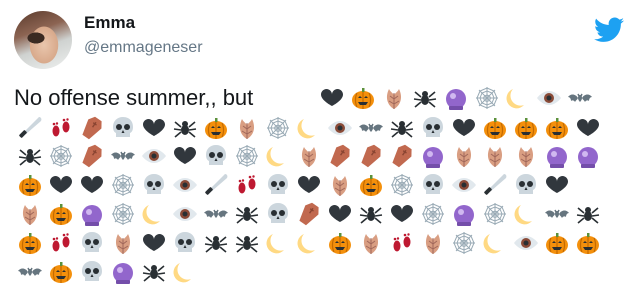 Image resolution: width=640 pixels, height=293 pixels. What do you see at coordinates (143, 48) in the screenshot?
I see `author-handle: @emmageneser` at bounding box center [143, 48].